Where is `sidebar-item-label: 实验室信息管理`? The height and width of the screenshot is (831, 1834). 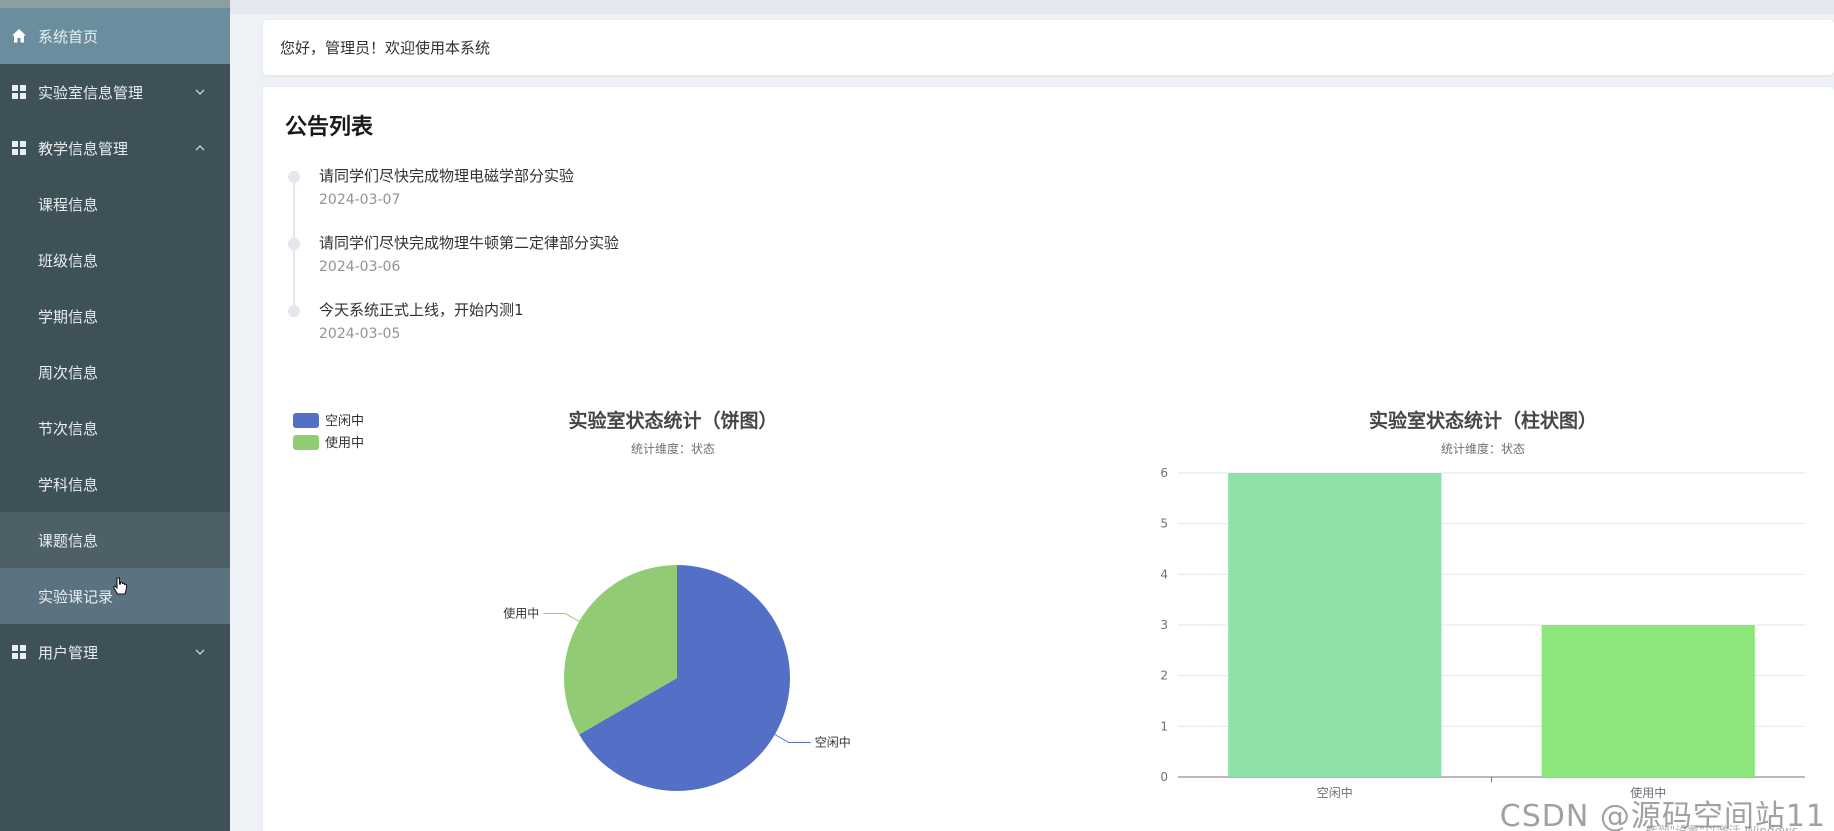
sidebar-item-label: 实验室信息管理 is located at coordinates (91, 92).